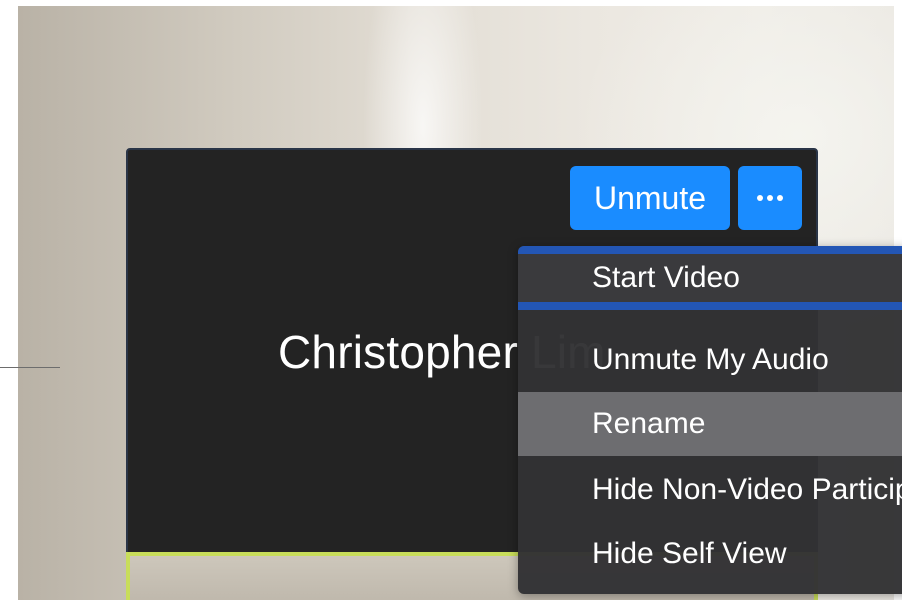 This screenshot has width=902, height=600. I want to click on menu-item-hide-non-video-participants: Hide Non-Video Participants, so click(710, 490).